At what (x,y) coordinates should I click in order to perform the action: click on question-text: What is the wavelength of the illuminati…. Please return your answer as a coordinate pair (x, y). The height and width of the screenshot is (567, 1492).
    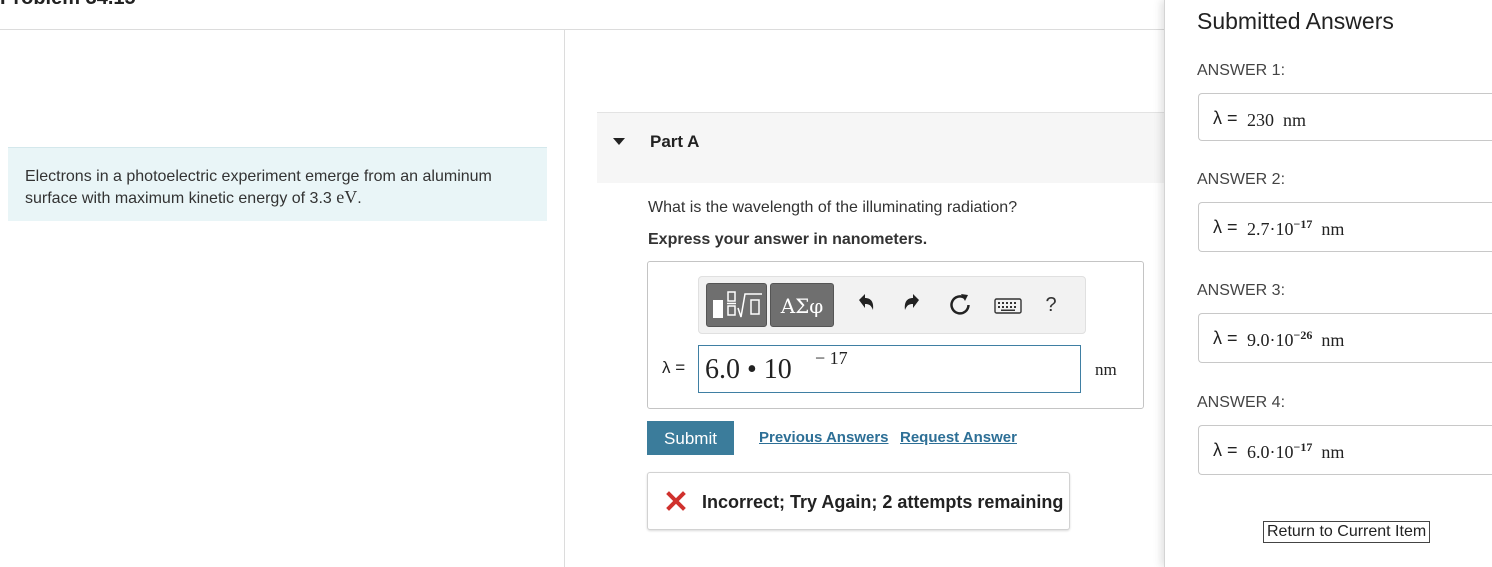
    Looking at the image, I should click on (833, 207).